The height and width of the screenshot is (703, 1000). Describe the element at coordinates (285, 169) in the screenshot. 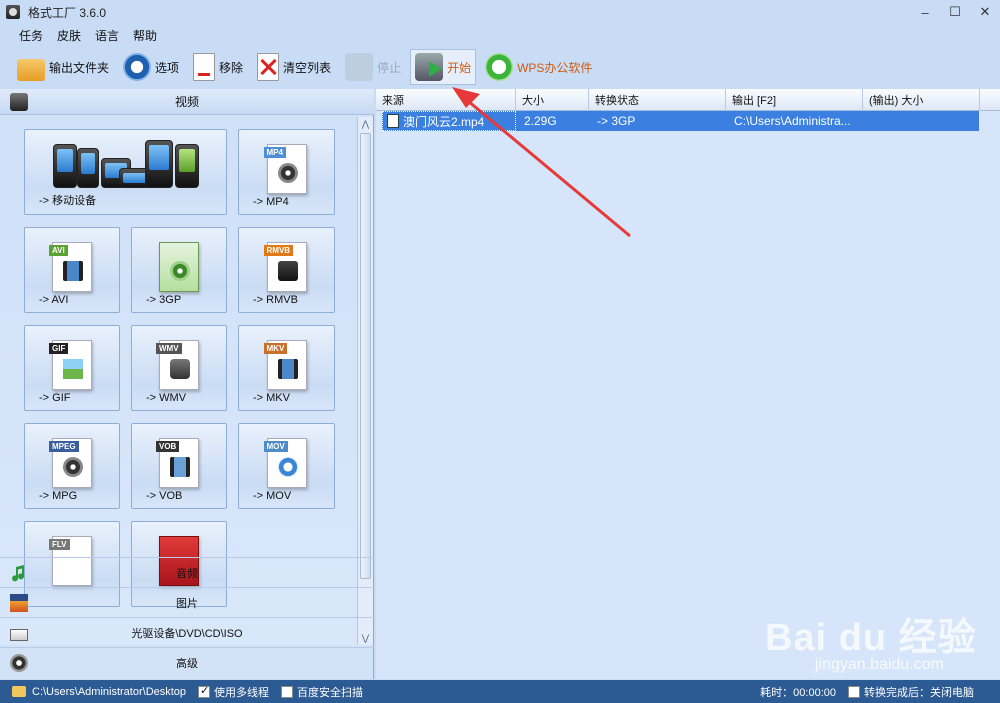

I see `mp4-file-icon: MP4` at that location.